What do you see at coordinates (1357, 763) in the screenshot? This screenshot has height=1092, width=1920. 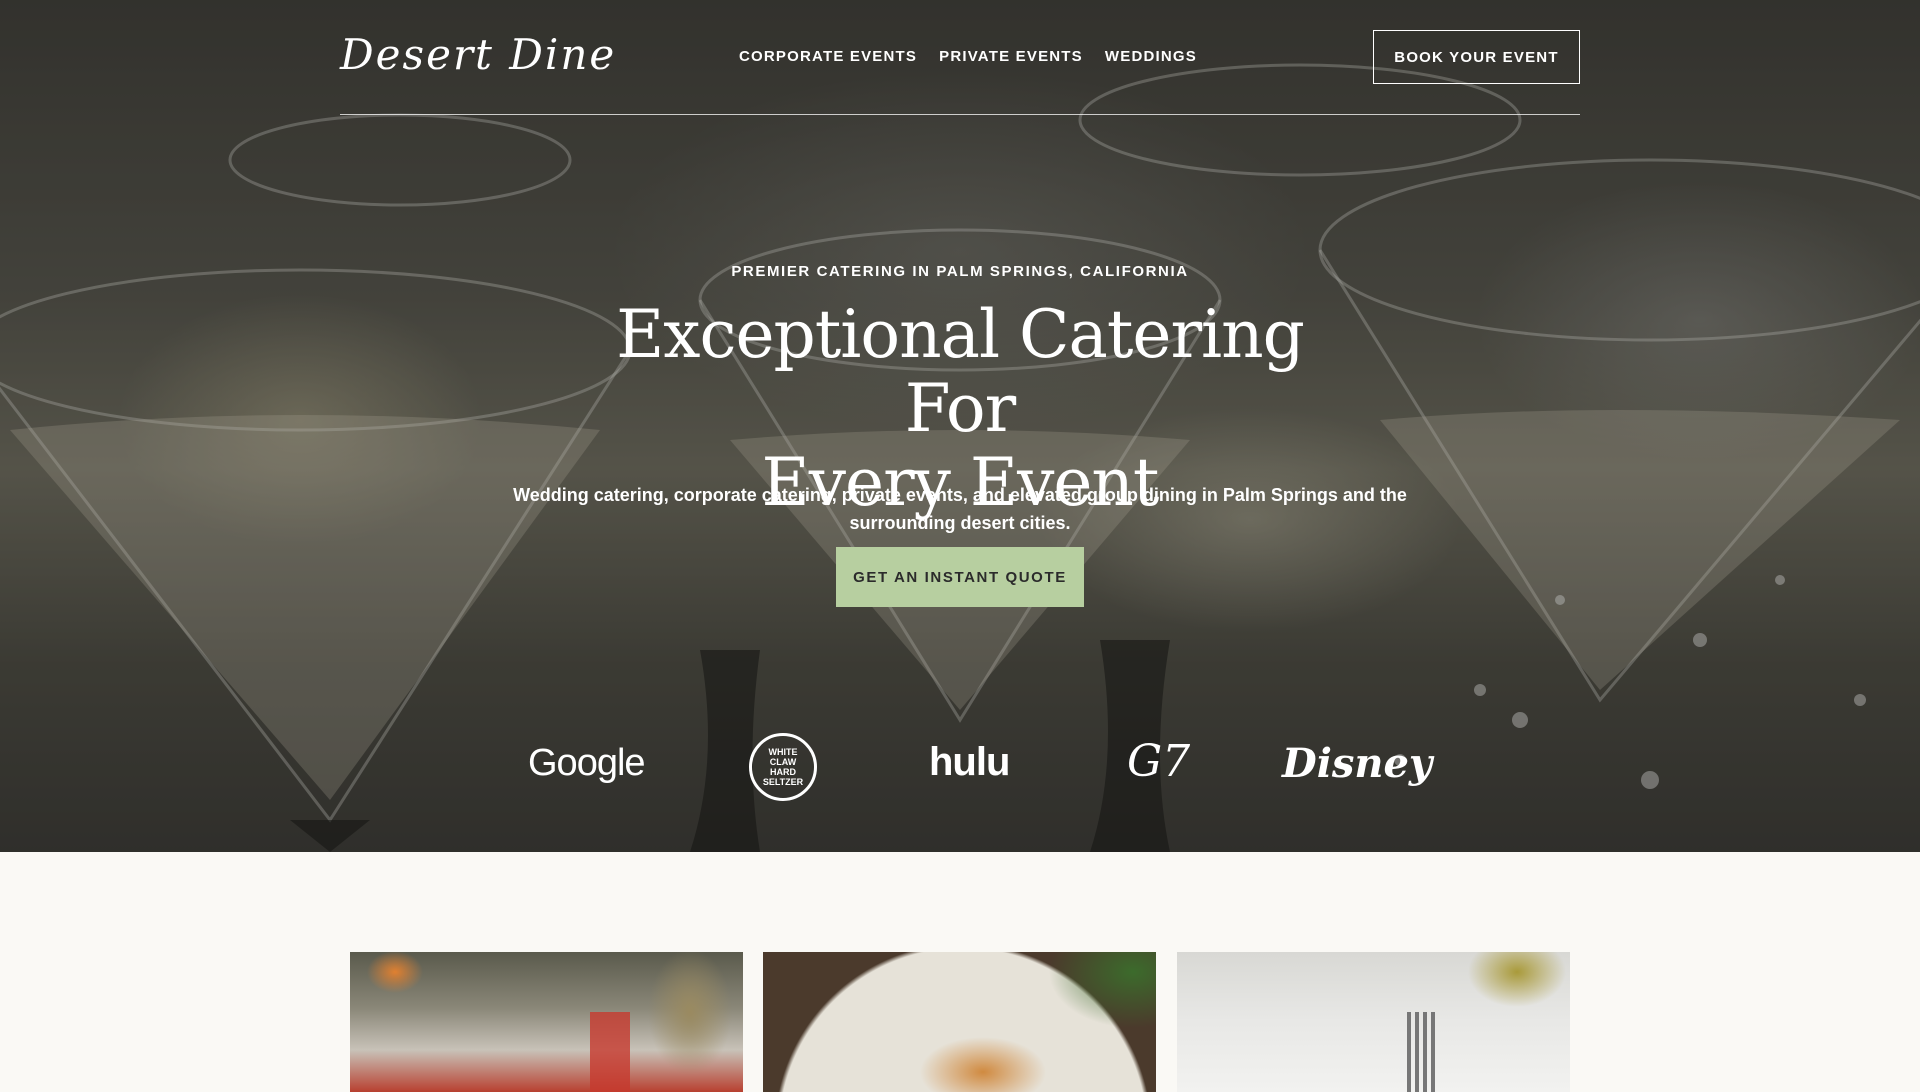 I see `disney-logo: Disney` at bounding box center [1357, 763].